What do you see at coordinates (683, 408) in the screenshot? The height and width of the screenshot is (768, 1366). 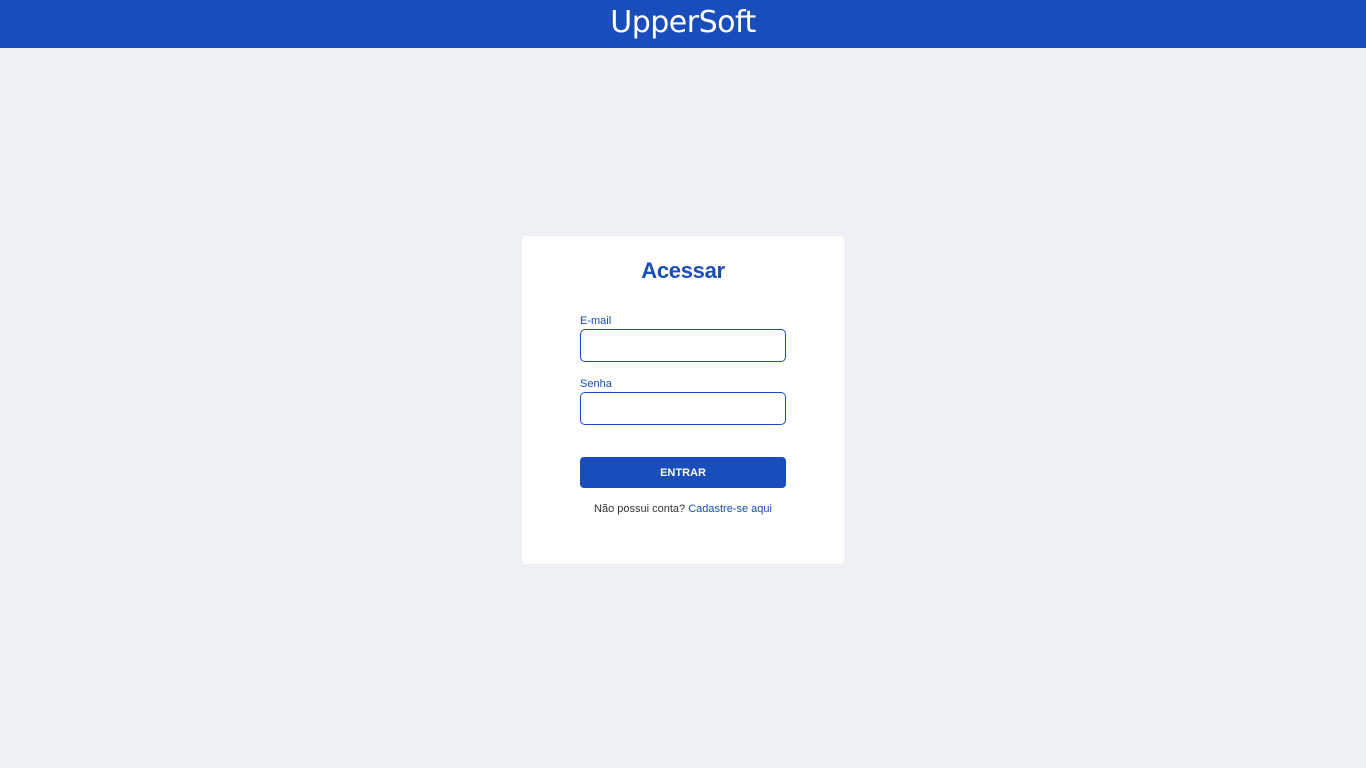 I see `password-field` at bounding box center [683, 408].